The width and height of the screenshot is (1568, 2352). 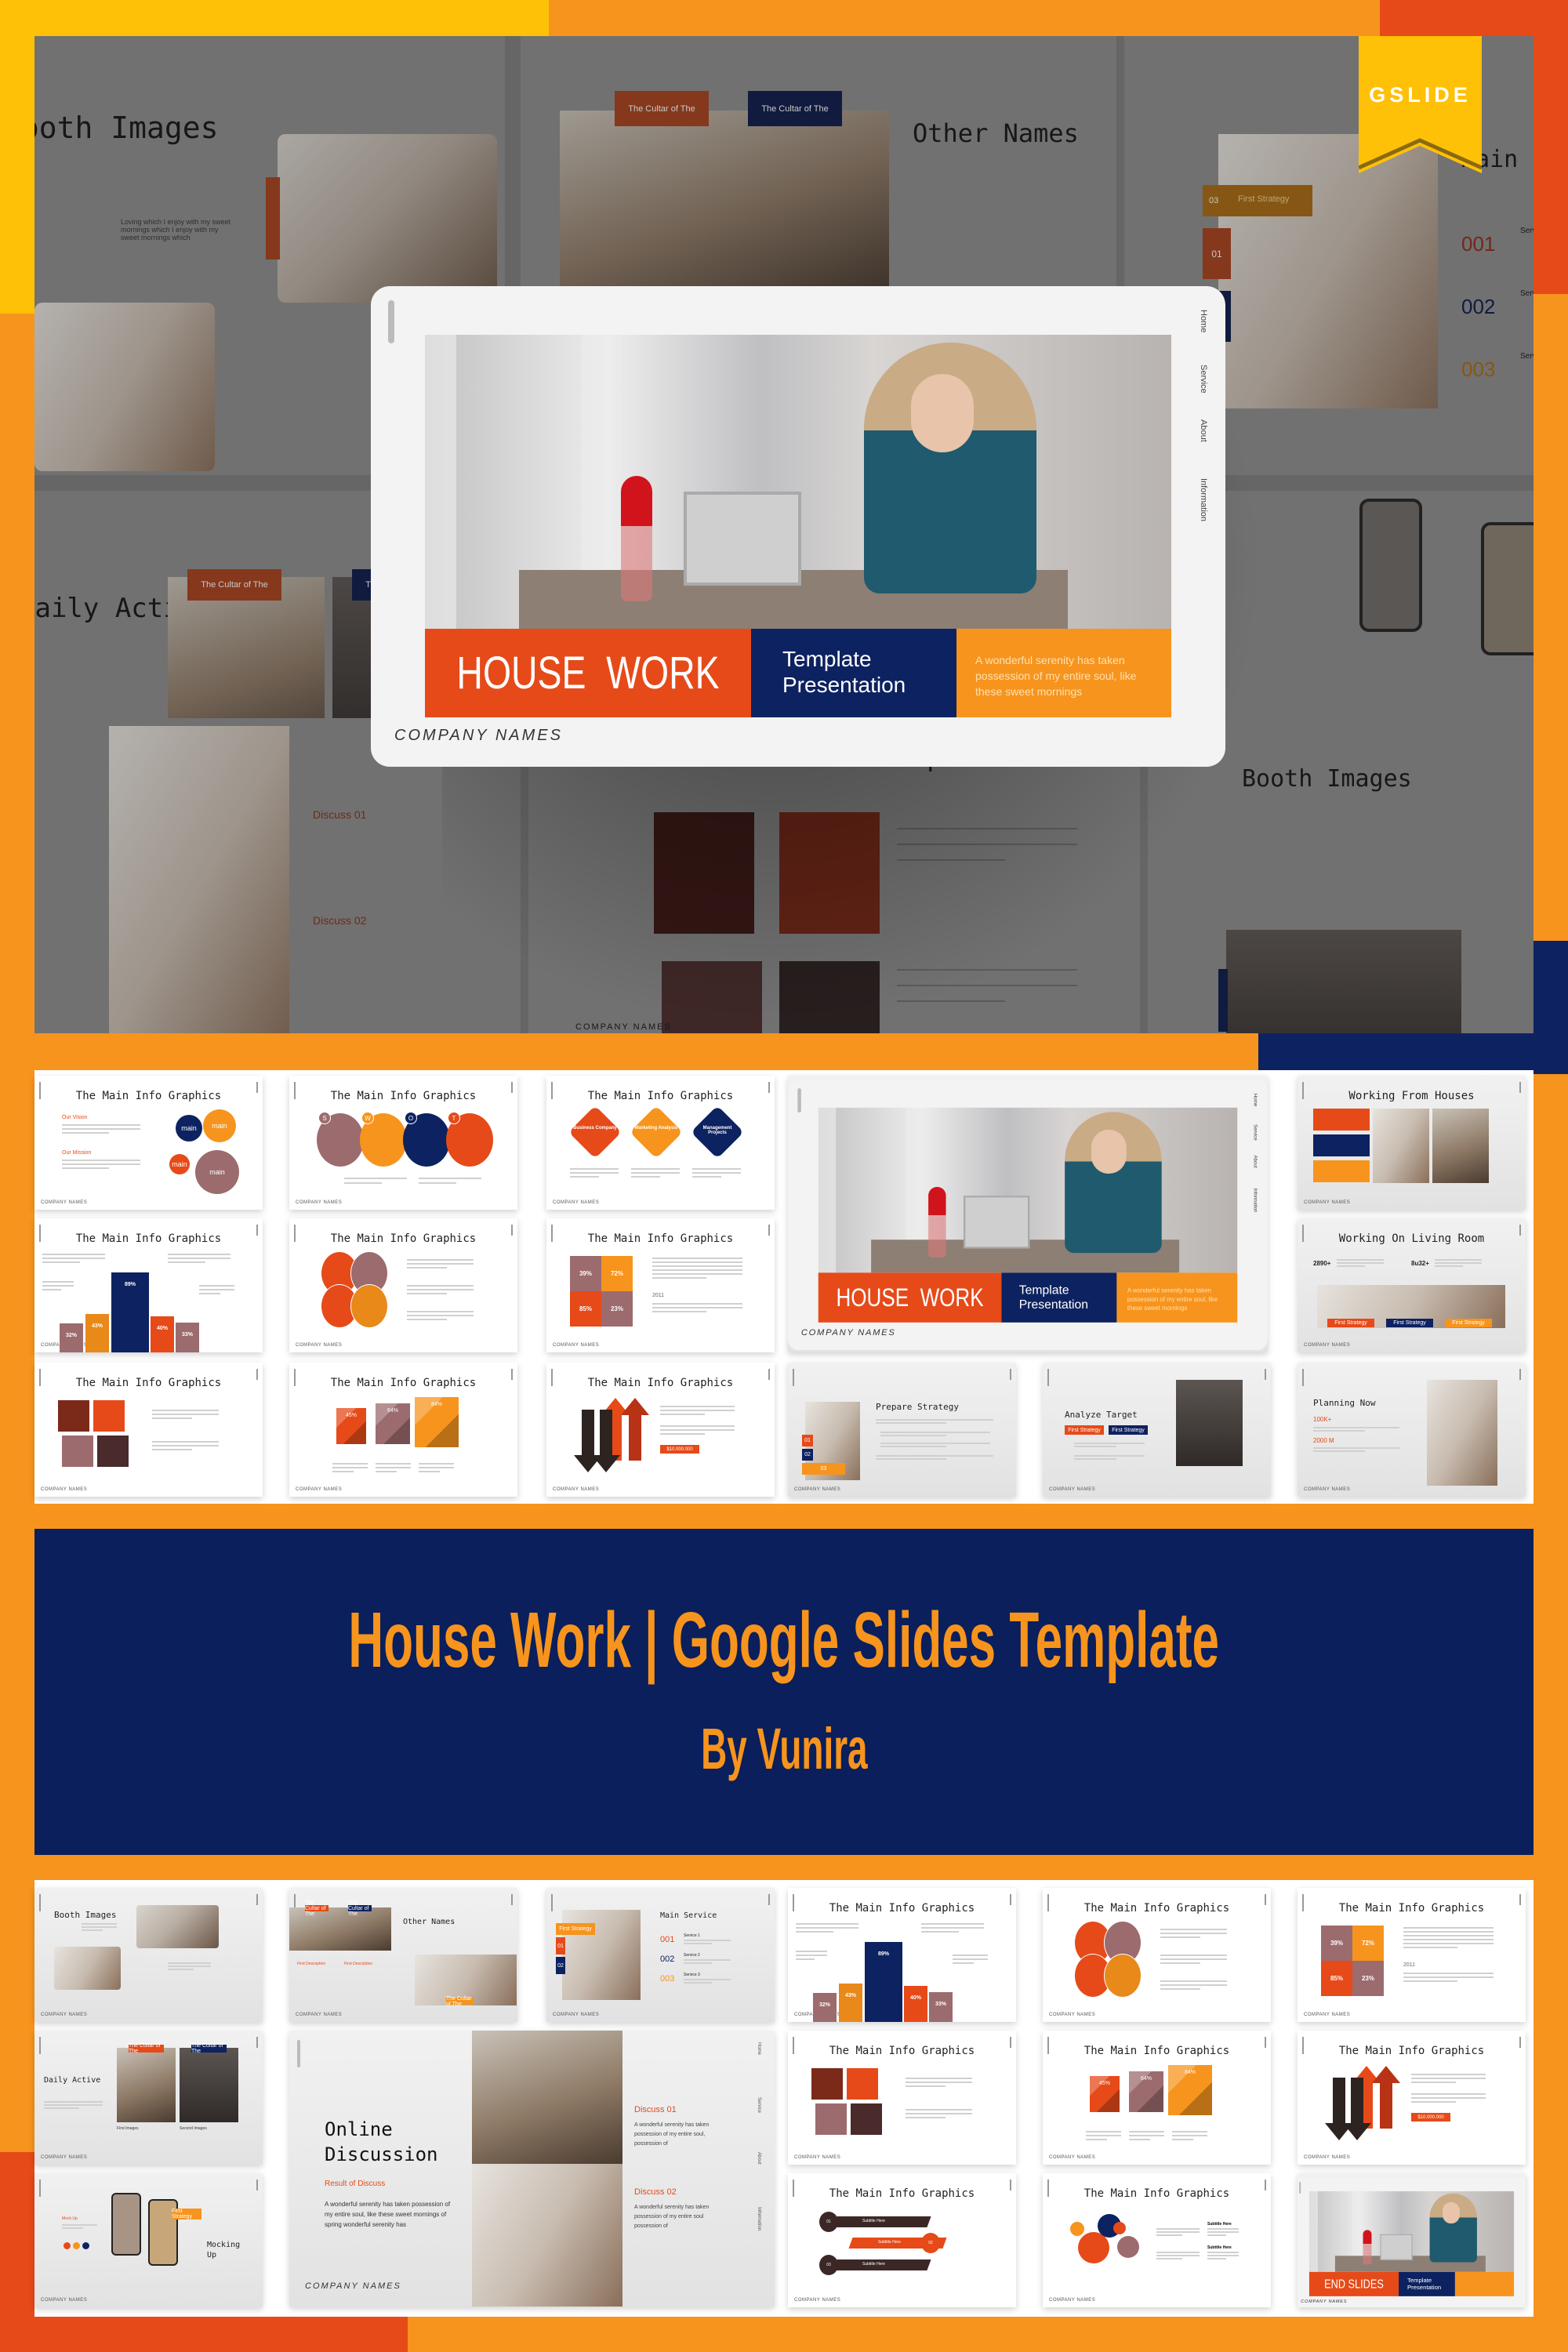 What do you see at coordinates (73, 1416) in the screenshot?
I see `icon-box` at bounding box center [73, 1416].